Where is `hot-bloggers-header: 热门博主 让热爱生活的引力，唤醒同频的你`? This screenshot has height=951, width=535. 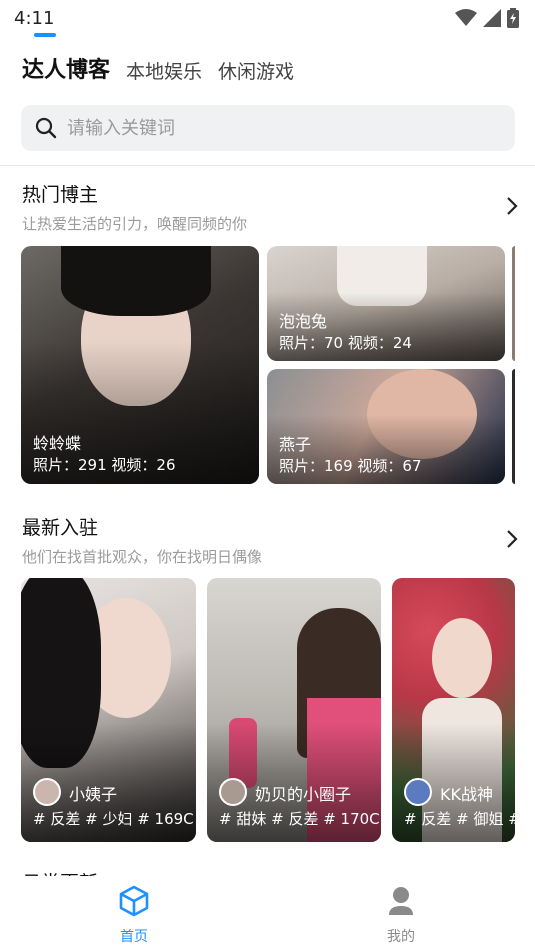 hot-bloggers-header: 热门博主 让热爱生活的引力，唤醒同频的你 is located at coordinates (272, 207).